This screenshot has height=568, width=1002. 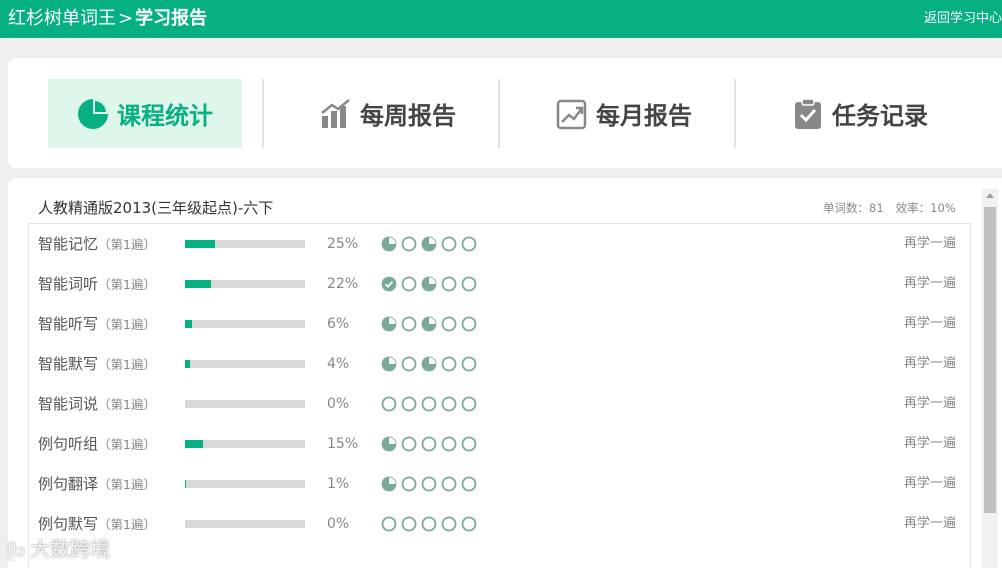 I want to click on tab-monthly-report: 每月报告, so click(x=624, y=113).